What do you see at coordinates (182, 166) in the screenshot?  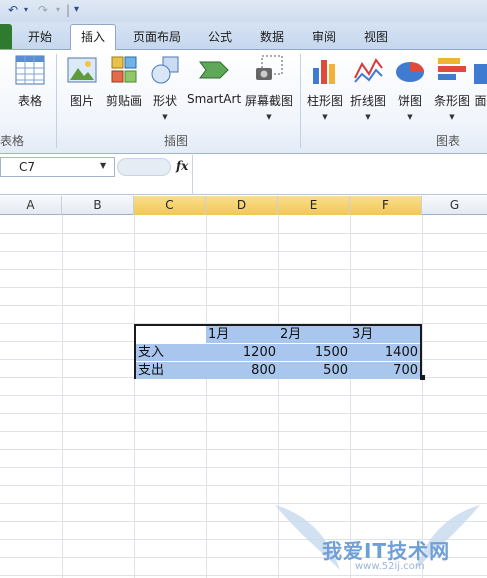 I see `insert-function-icon: fx` at bounding box center [182, 166].